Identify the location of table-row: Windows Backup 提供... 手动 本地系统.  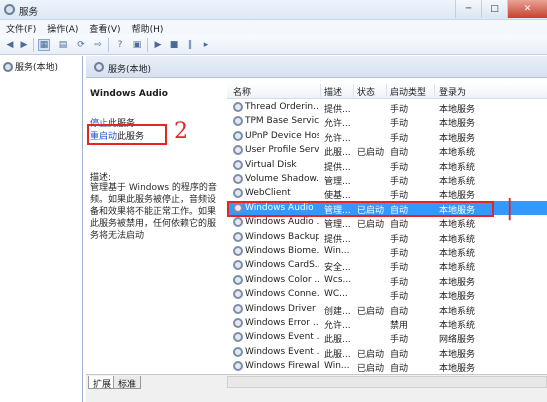
(387, 237).